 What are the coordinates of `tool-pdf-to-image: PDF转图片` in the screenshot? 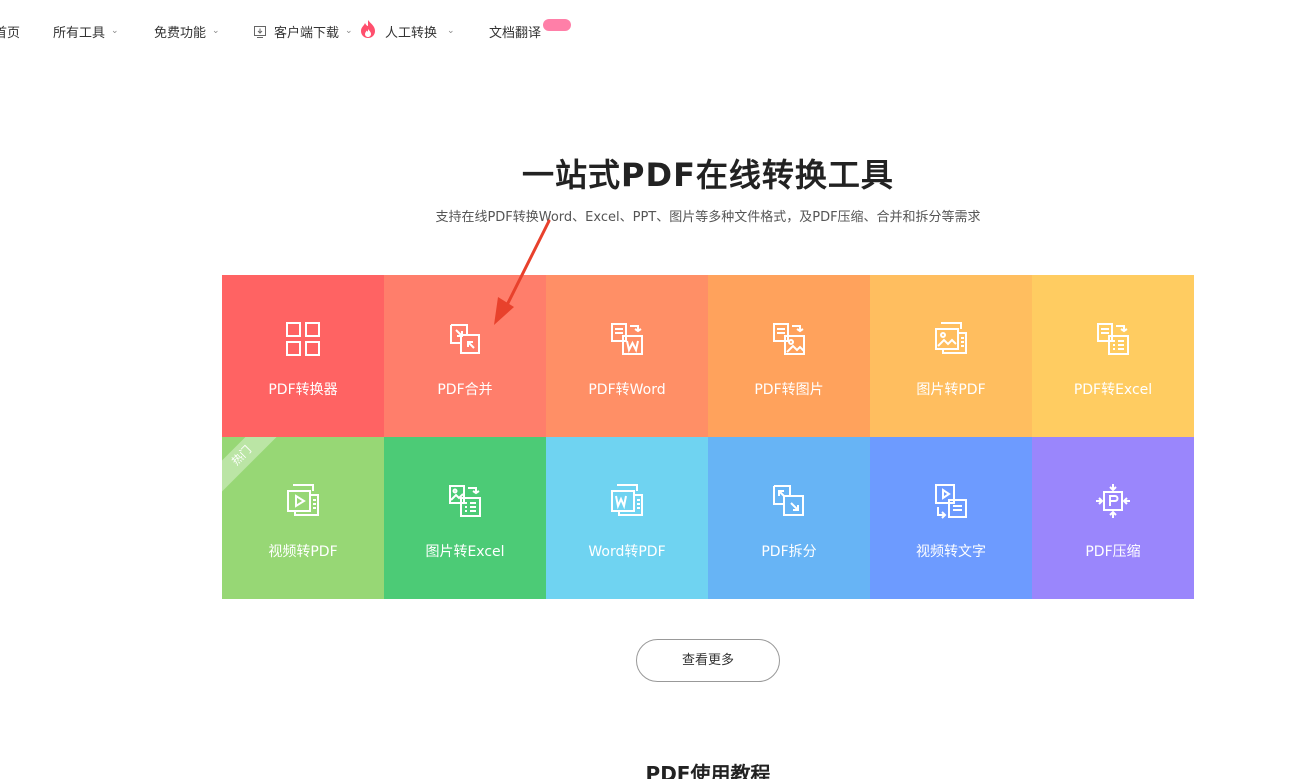 It's located at (789, 356).